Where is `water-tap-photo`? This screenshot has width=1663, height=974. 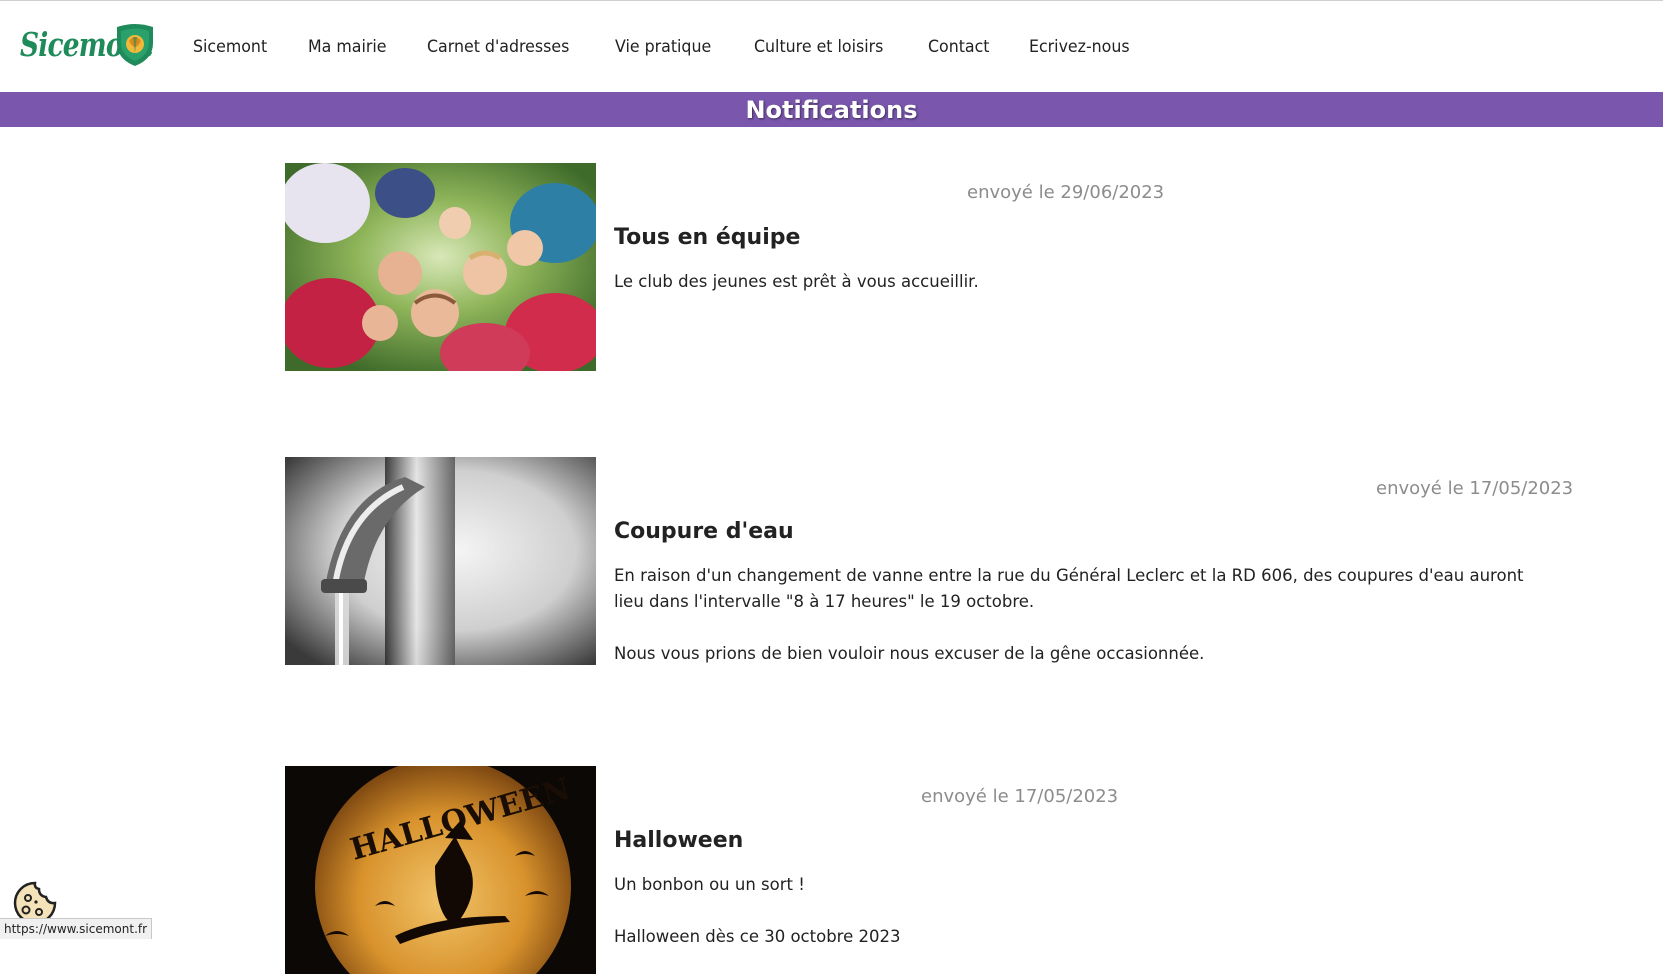 water-tap-photo is located at coordinates (440, 561).